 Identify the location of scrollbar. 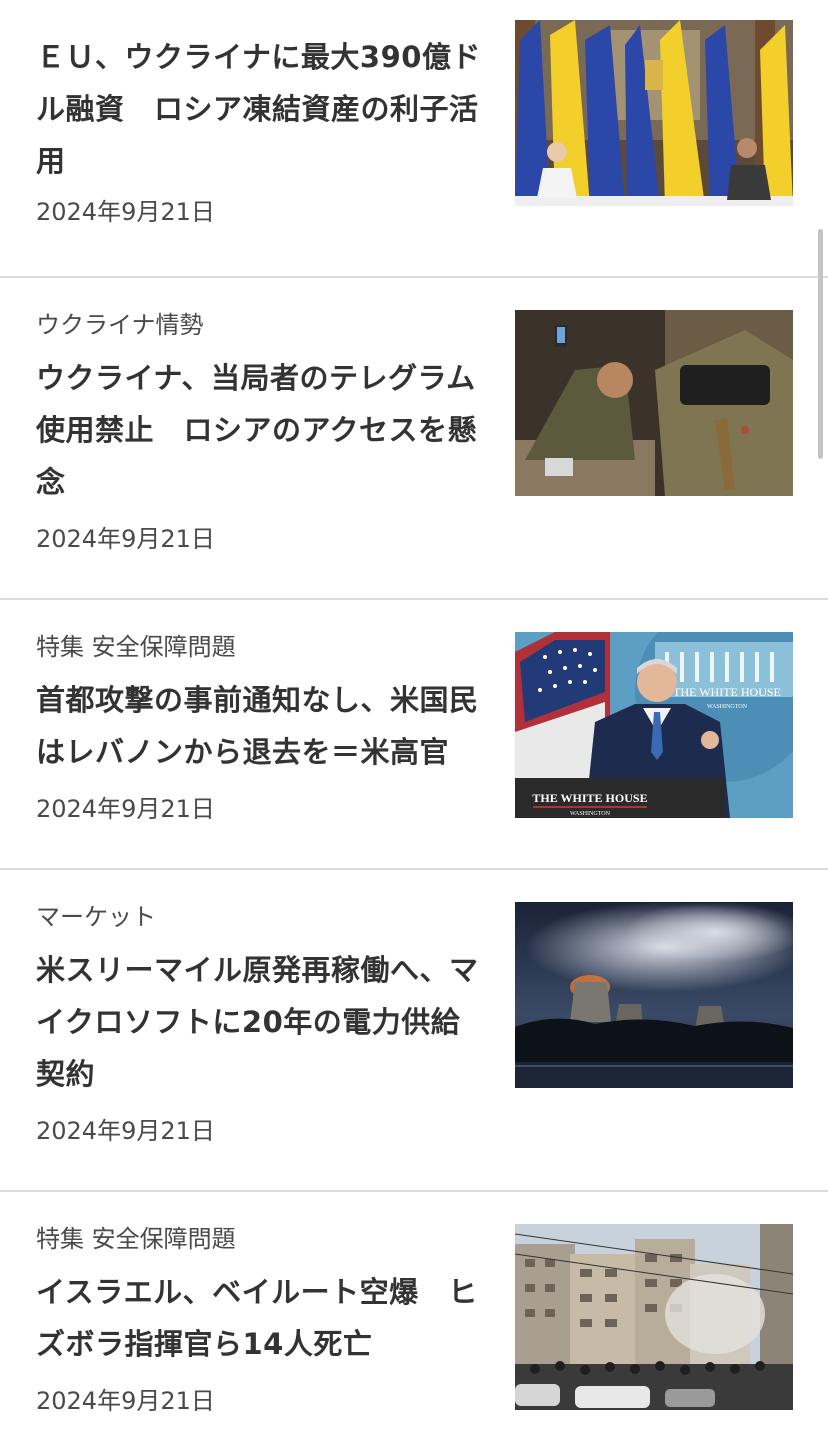
(820, 344).